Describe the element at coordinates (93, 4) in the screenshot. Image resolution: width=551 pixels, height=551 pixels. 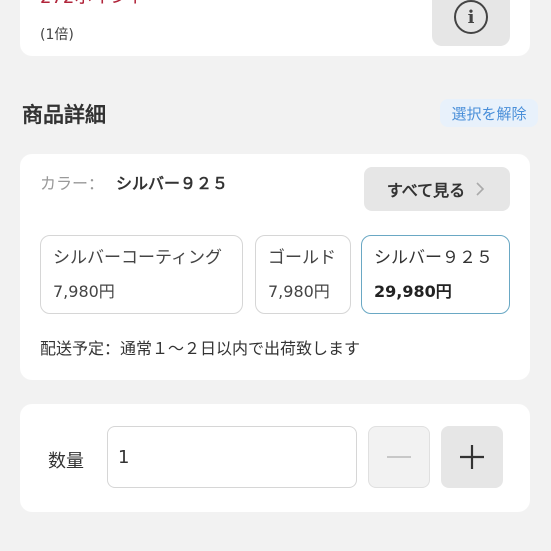
I see `points-value: 272ポイント` at that location.